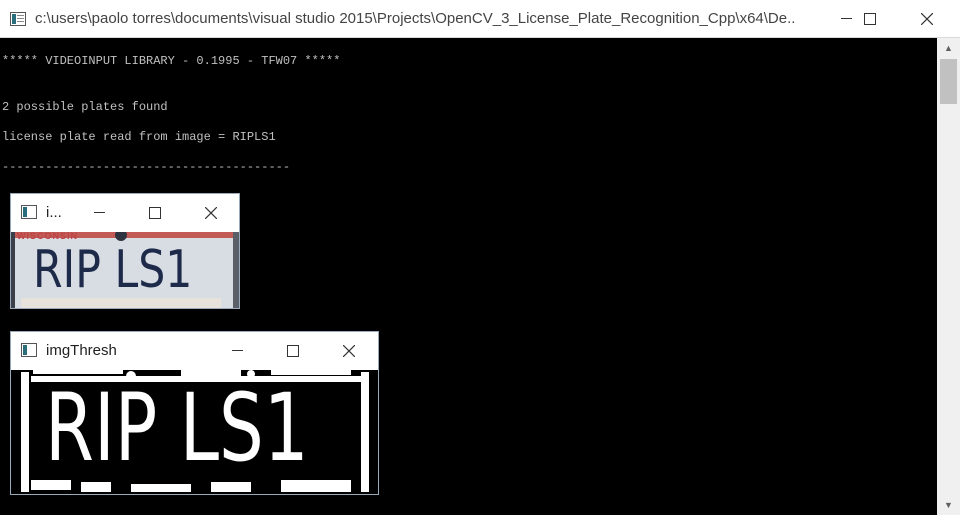 The height and width of the screenshot is (515, 960). I want to click on vertical-scrollbar: ▲ ▼, so click(948, 276).